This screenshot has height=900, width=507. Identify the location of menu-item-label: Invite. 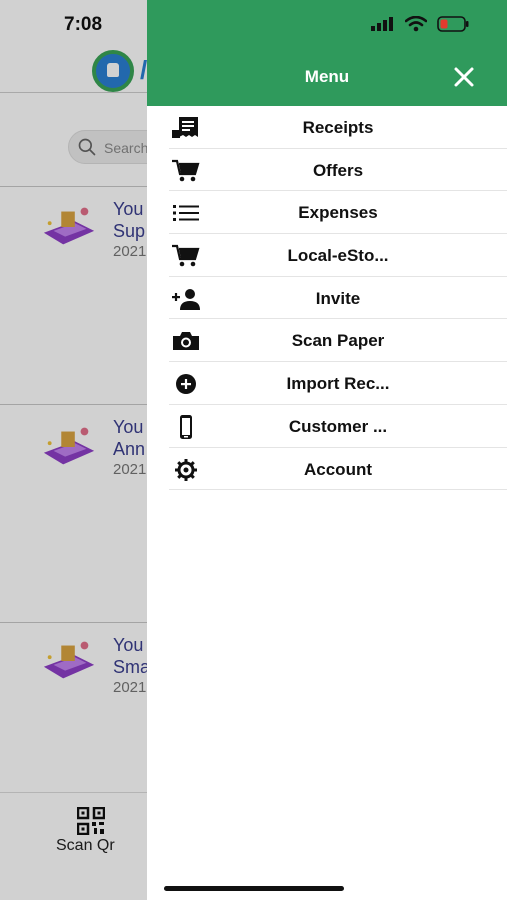
(338, 298).